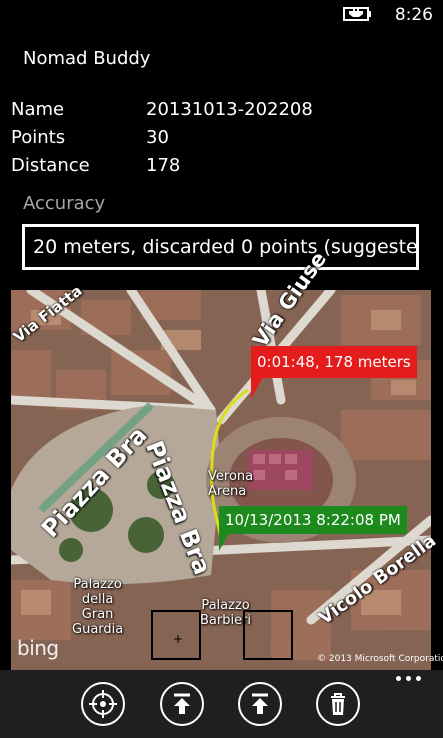  Describe the element at coordinates (229, 109) in the screenshot. I see `name-value: 20131013-202208` at that location.